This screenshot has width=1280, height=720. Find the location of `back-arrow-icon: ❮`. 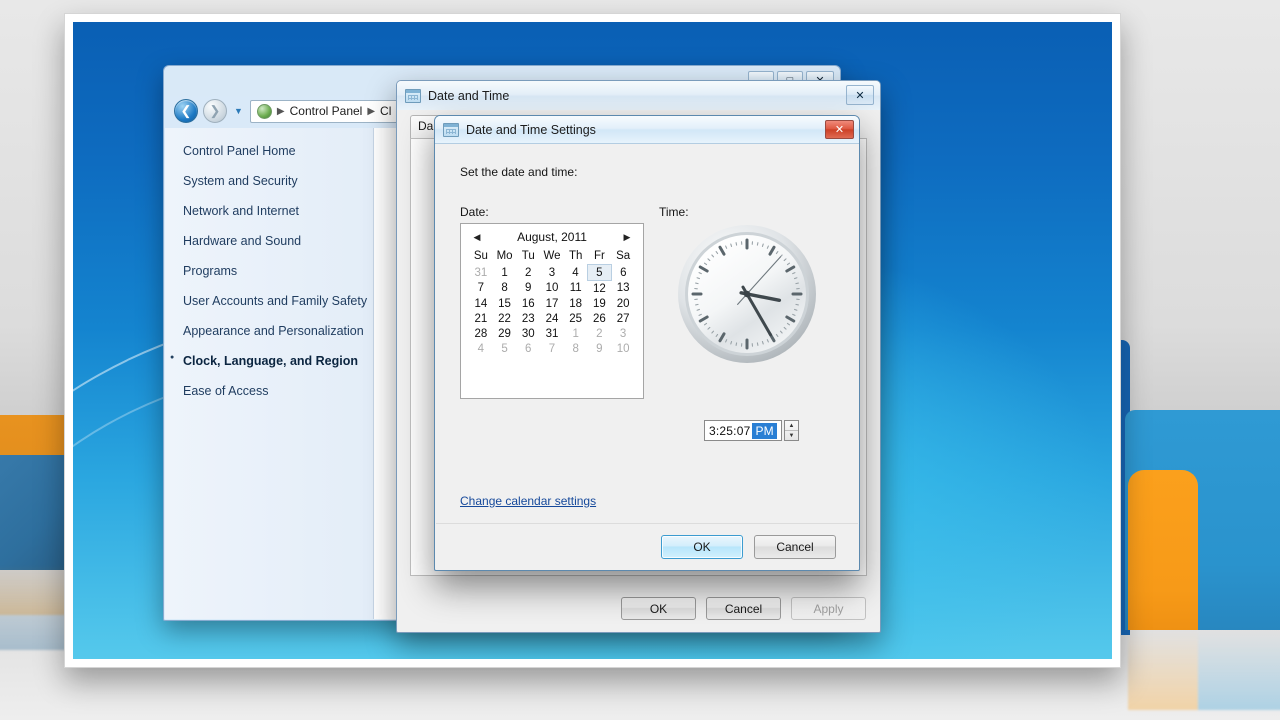

back-arrow-icon: ❮ is located at coordinates (186, 111).